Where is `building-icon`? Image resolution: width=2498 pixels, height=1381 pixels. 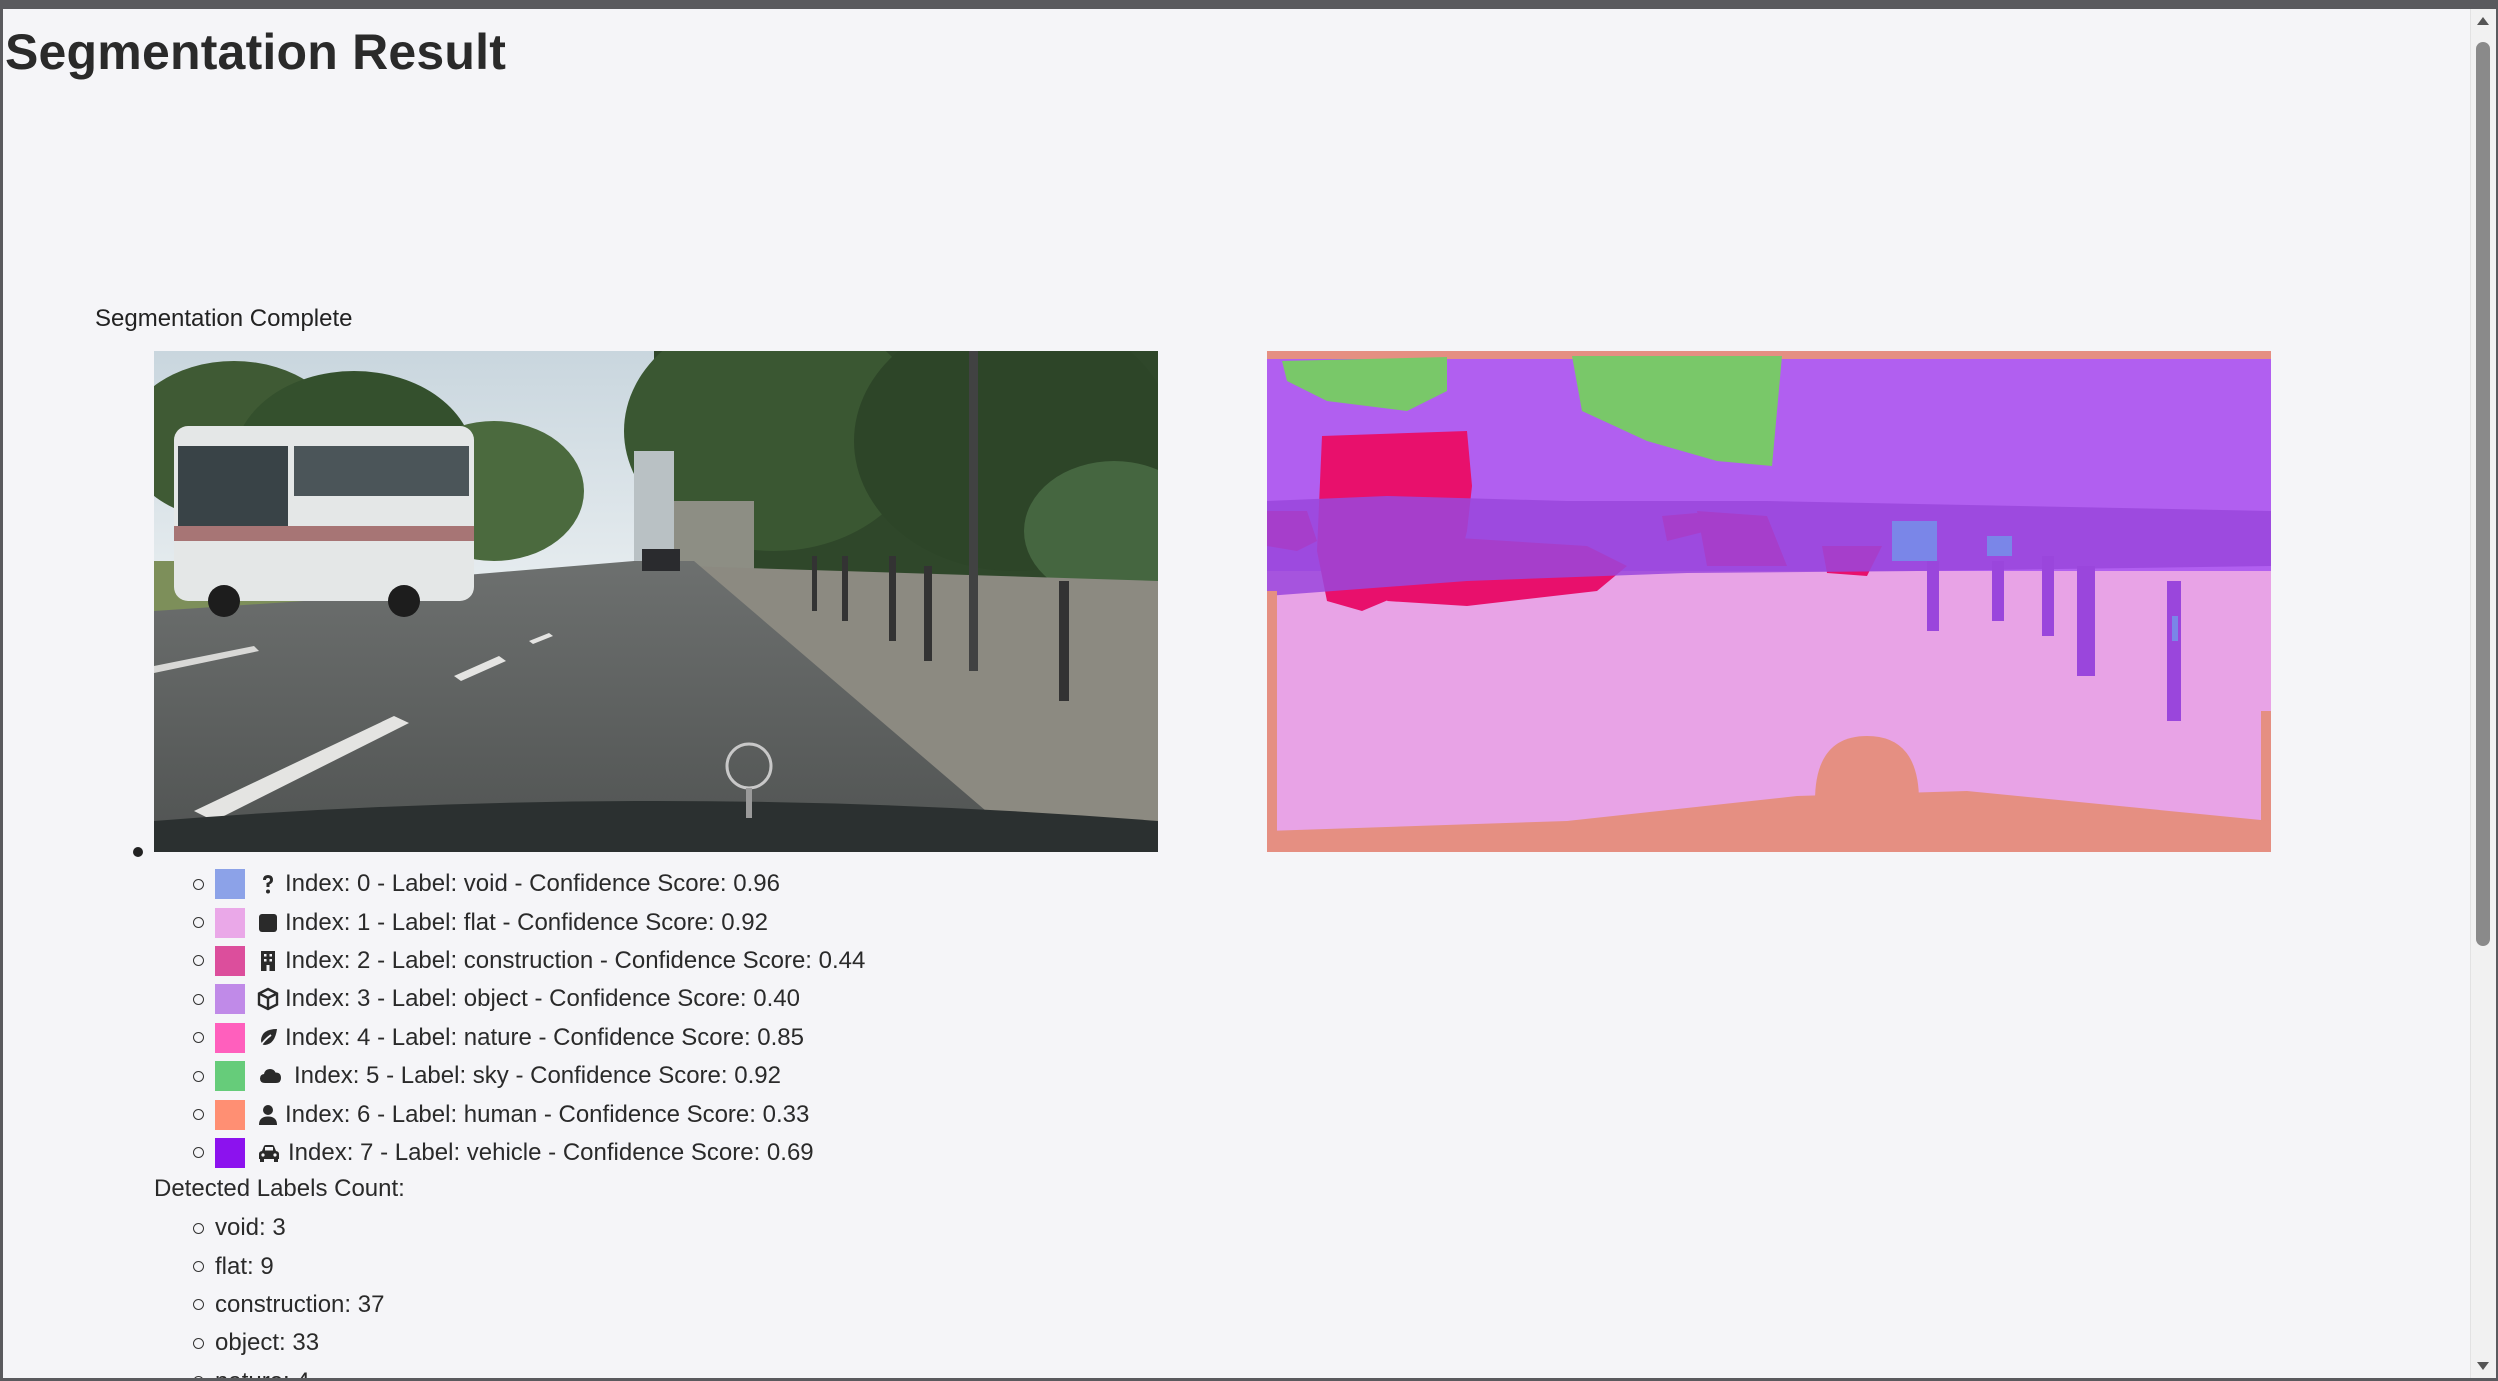 building-icon is located at coordinates (268, 960).